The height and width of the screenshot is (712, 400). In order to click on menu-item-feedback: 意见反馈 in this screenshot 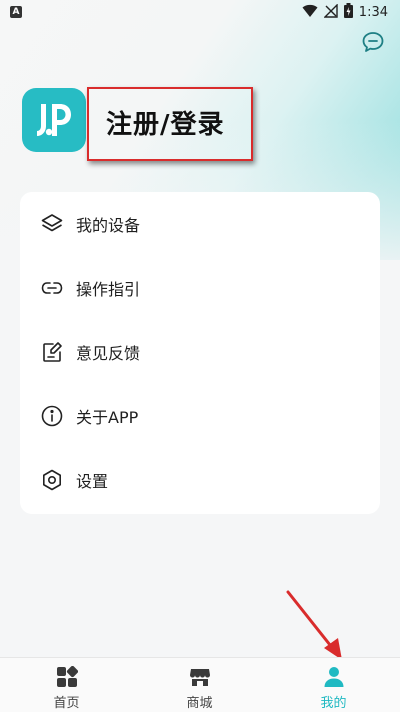, I will do `click(200, 352)`.